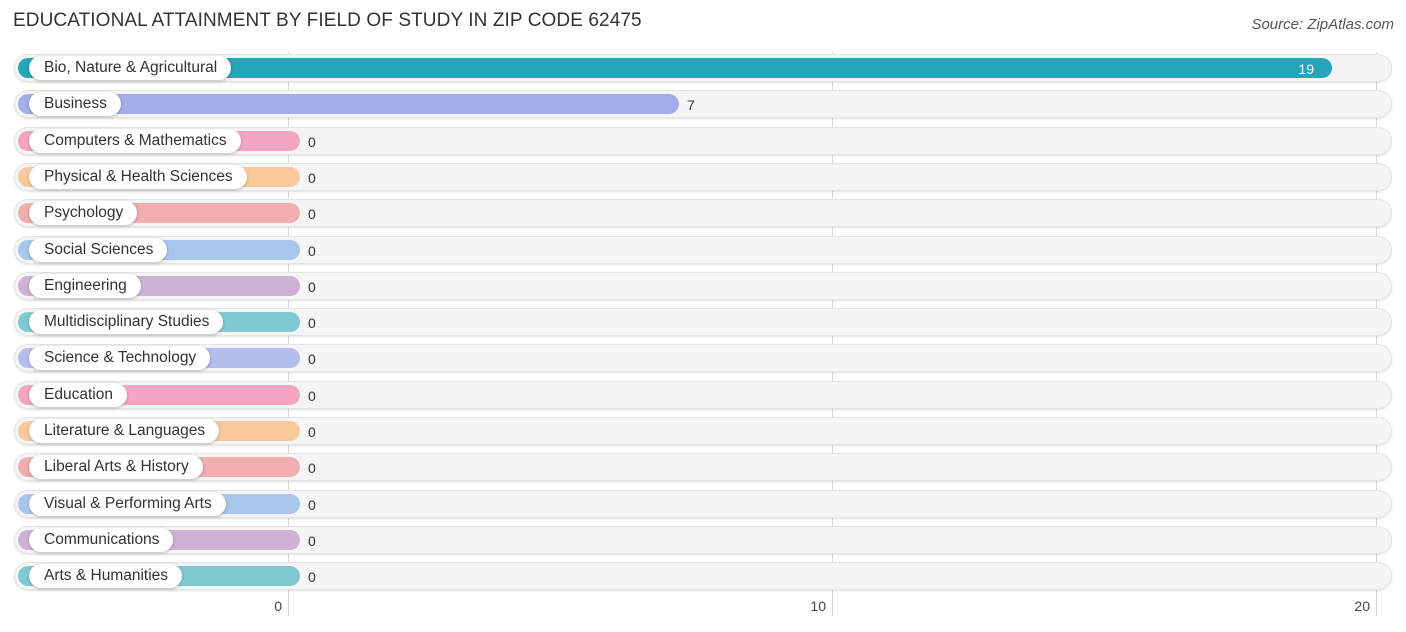 Image resolution: width=1406 pixels, height=632 pixels. I want to click on x-tick-label: 0, so click(278, 606).